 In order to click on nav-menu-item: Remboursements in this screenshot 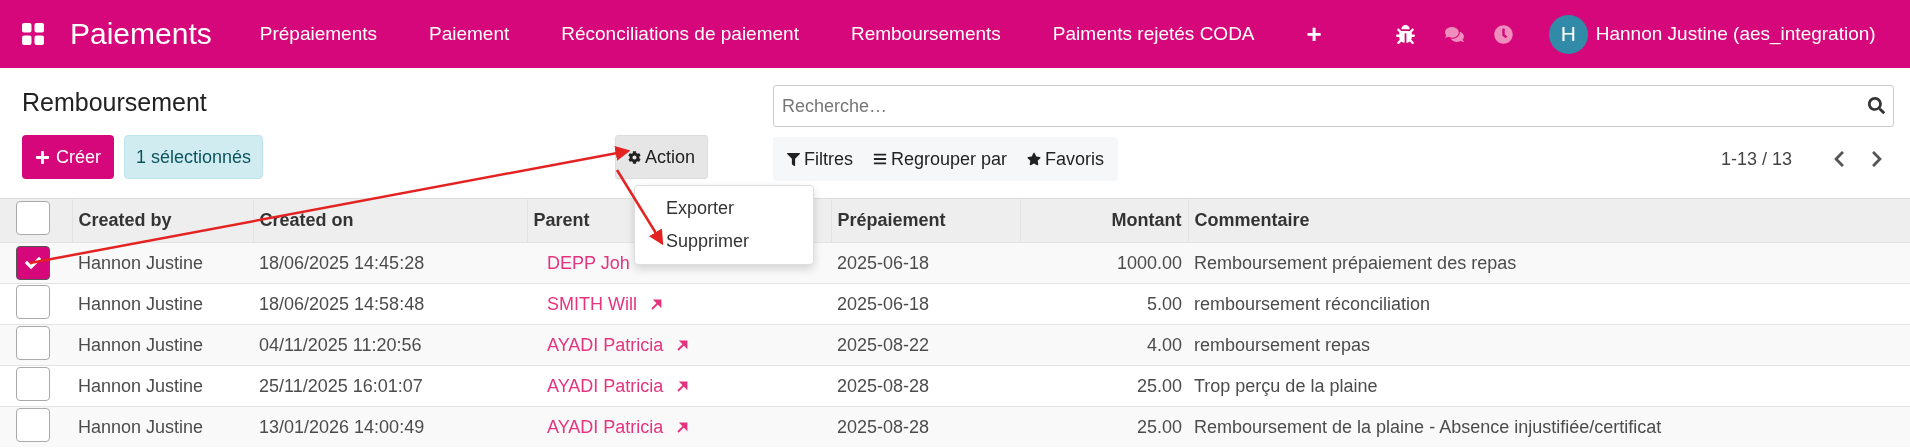, I will do `click(925, 34)`.